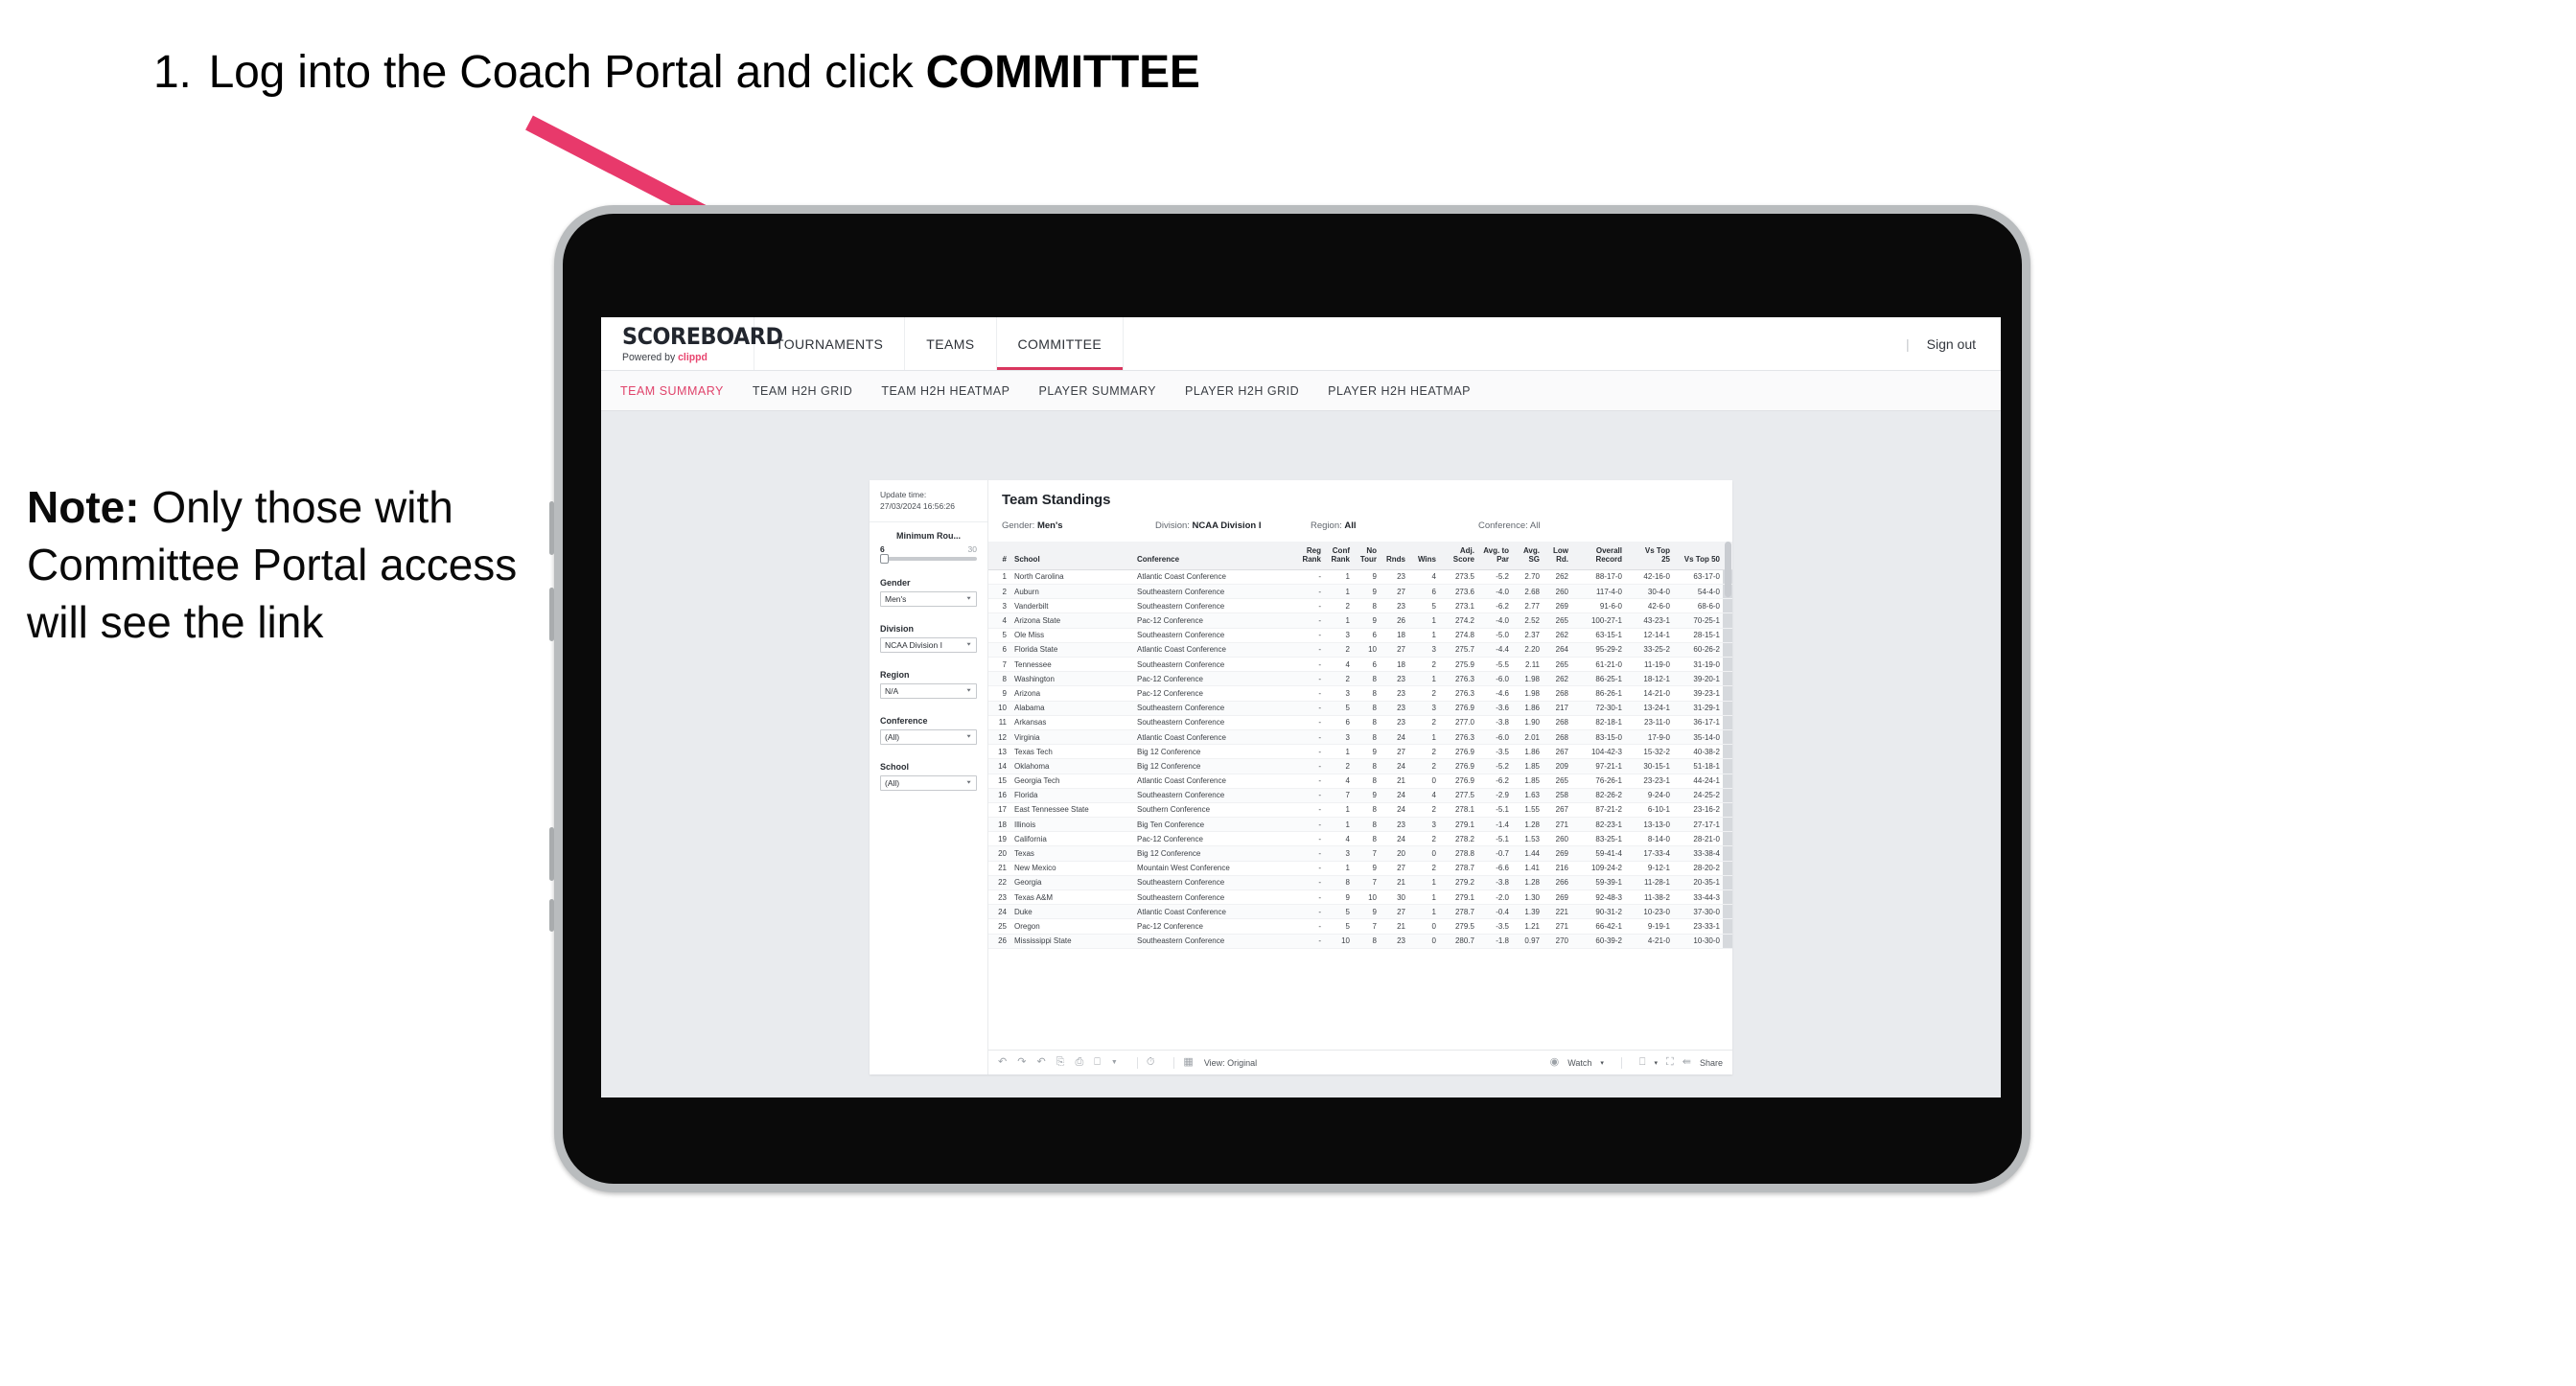  What do you see at coordinates (1242, 391) in the screenshot?
I see `tab-player-h2h-grid: PLAYER H2H GRID` at bounding box center [1242, 391].